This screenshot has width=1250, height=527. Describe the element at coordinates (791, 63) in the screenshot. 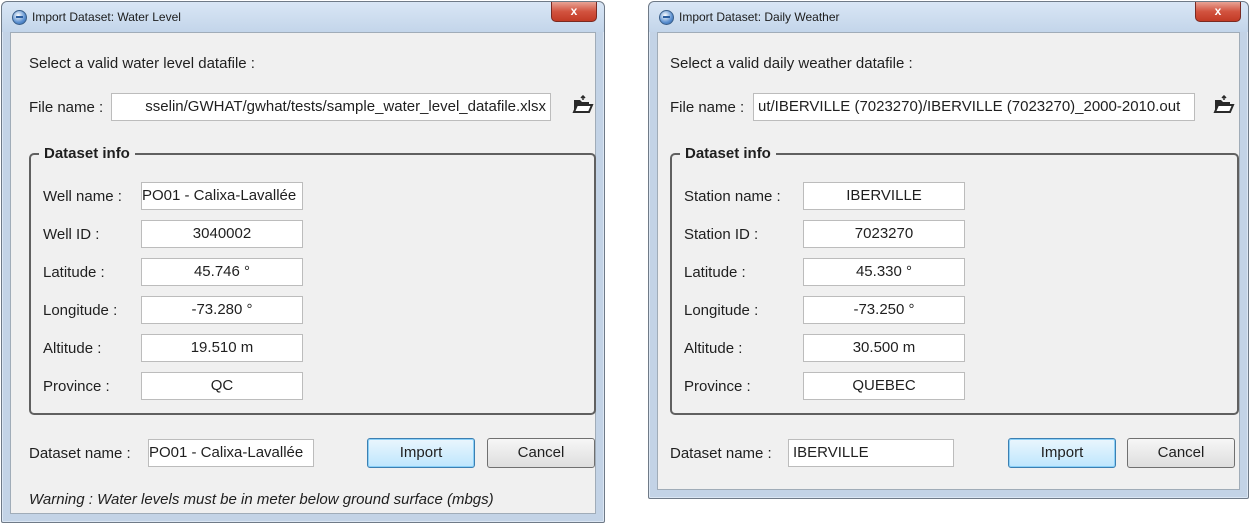

I see `prompt-label: Select a valid daily weather datafile :` at that location.